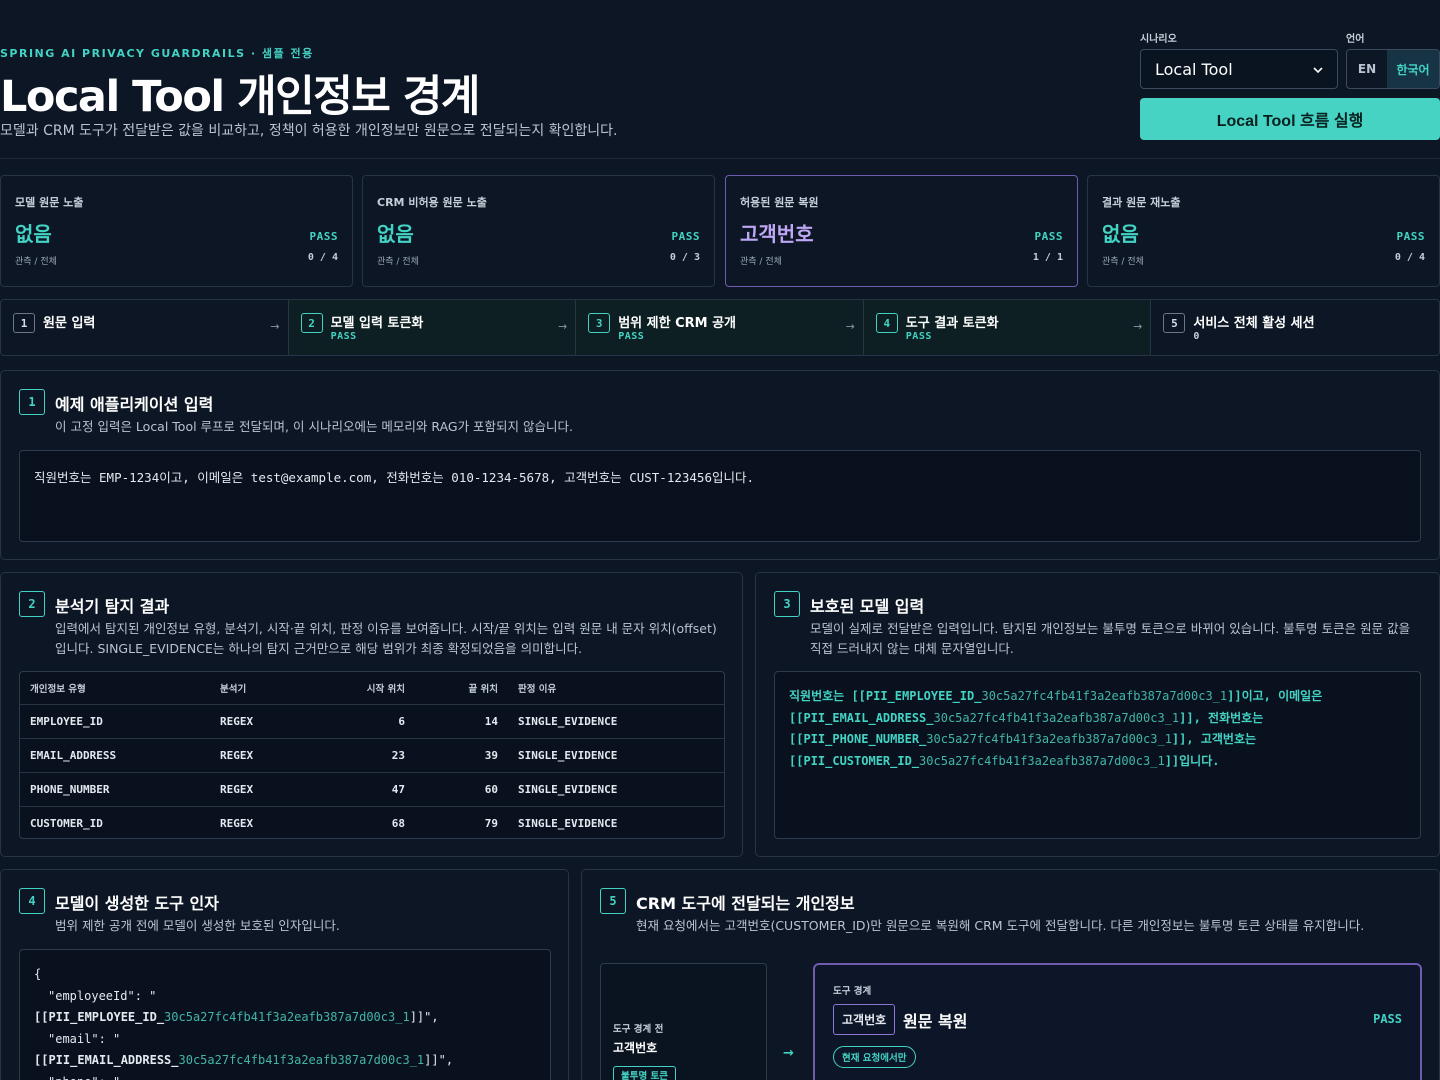  Describe the element at coordinates (461, 688) in the screenshot. I see `column-header: 끝 위치` at that location.